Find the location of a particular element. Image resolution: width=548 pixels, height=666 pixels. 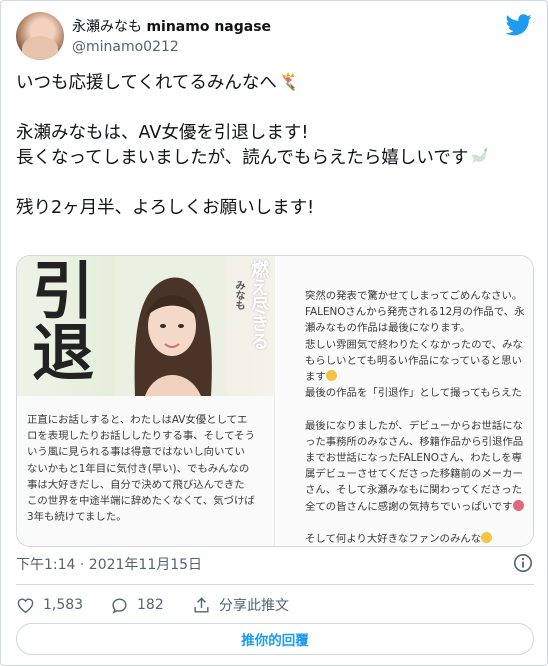

letter-line: この世界を中途半端に辞めたくなくて、気づけば is located at coordinates (141, 501).